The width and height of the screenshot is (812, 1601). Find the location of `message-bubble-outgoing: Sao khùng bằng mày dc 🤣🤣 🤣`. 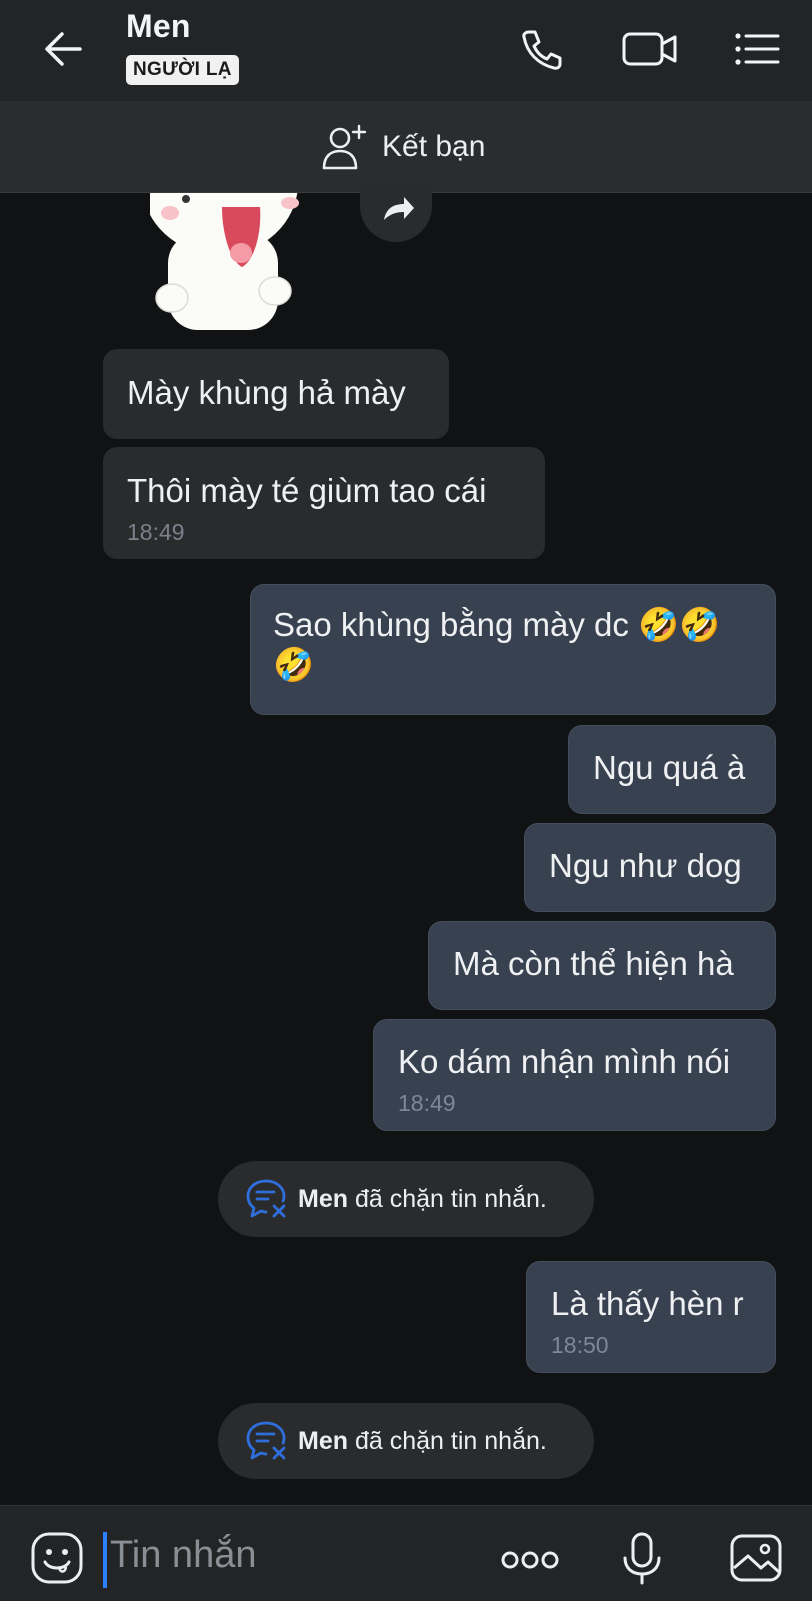

message-bubble-outgoing: Sao khùng bằng mày dc 🤣🤣 🤣 is located at coordinates (513, 649).